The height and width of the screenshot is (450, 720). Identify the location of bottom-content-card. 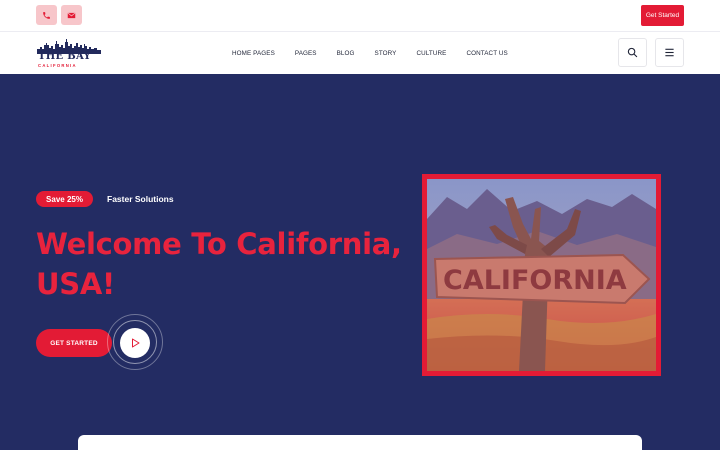
(360, 442).